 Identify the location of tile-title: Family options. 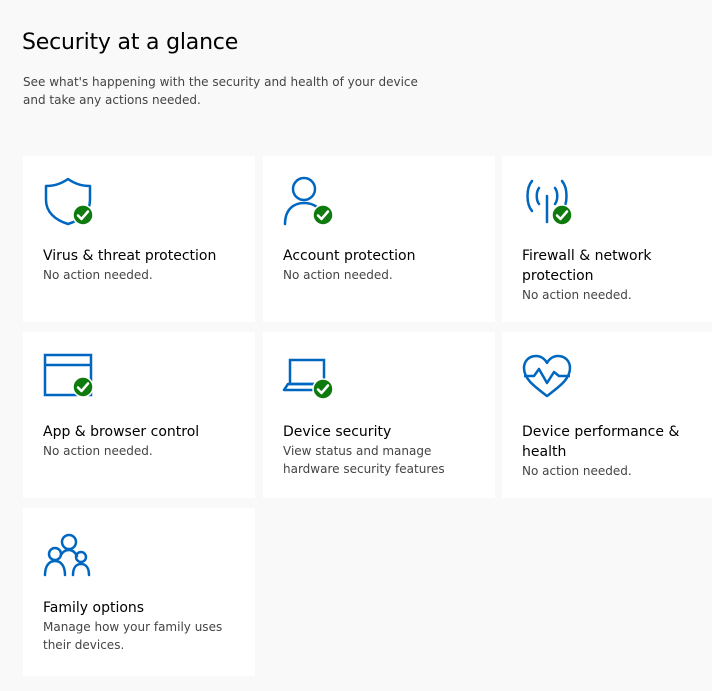
(94, 608).